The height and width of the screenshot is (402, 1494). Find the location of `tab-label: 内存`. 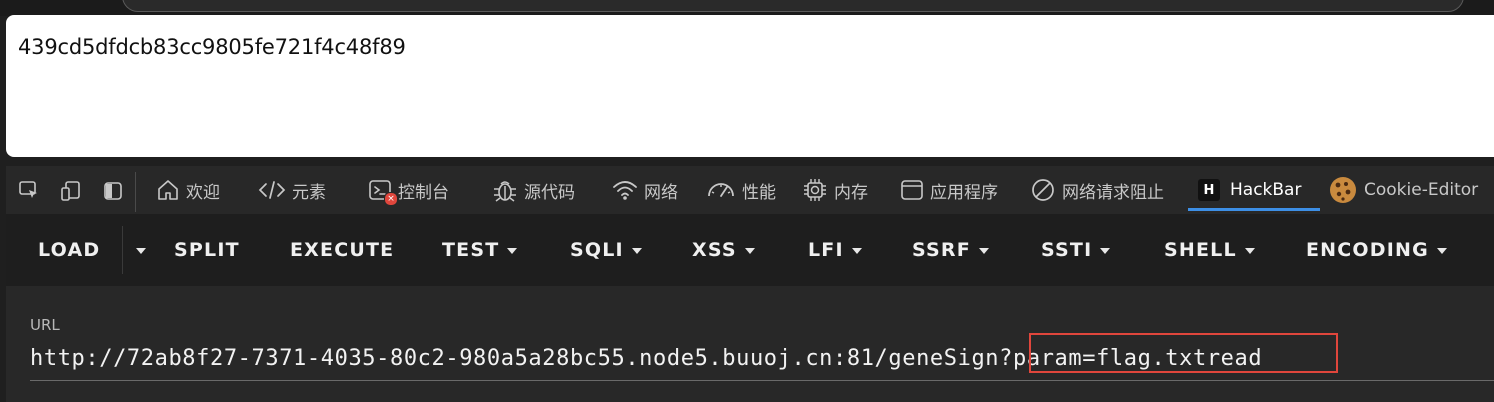

tab-label: 内存 is located at coordinates (851, 192).